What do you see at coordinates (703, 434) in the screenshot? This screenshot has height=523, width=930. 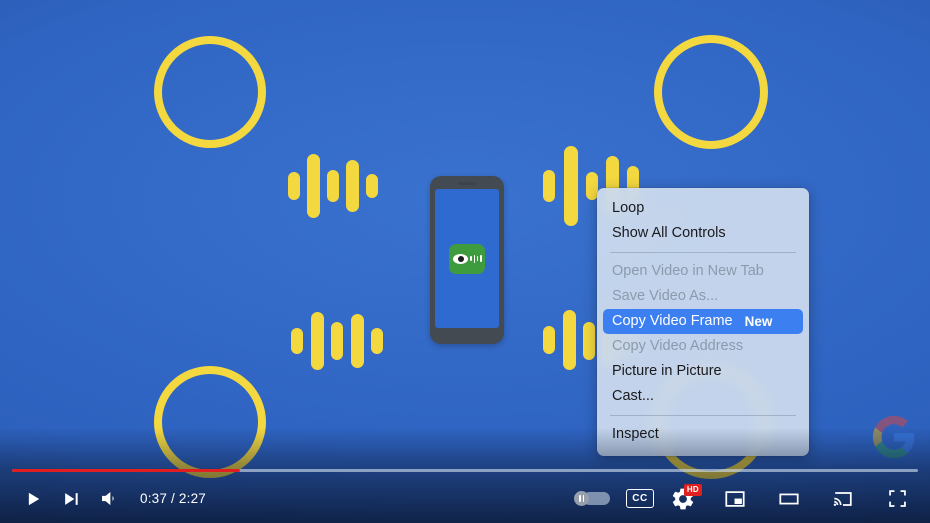 I see `menu-item-inspect: Inspect` at bounding box center [703, 434].